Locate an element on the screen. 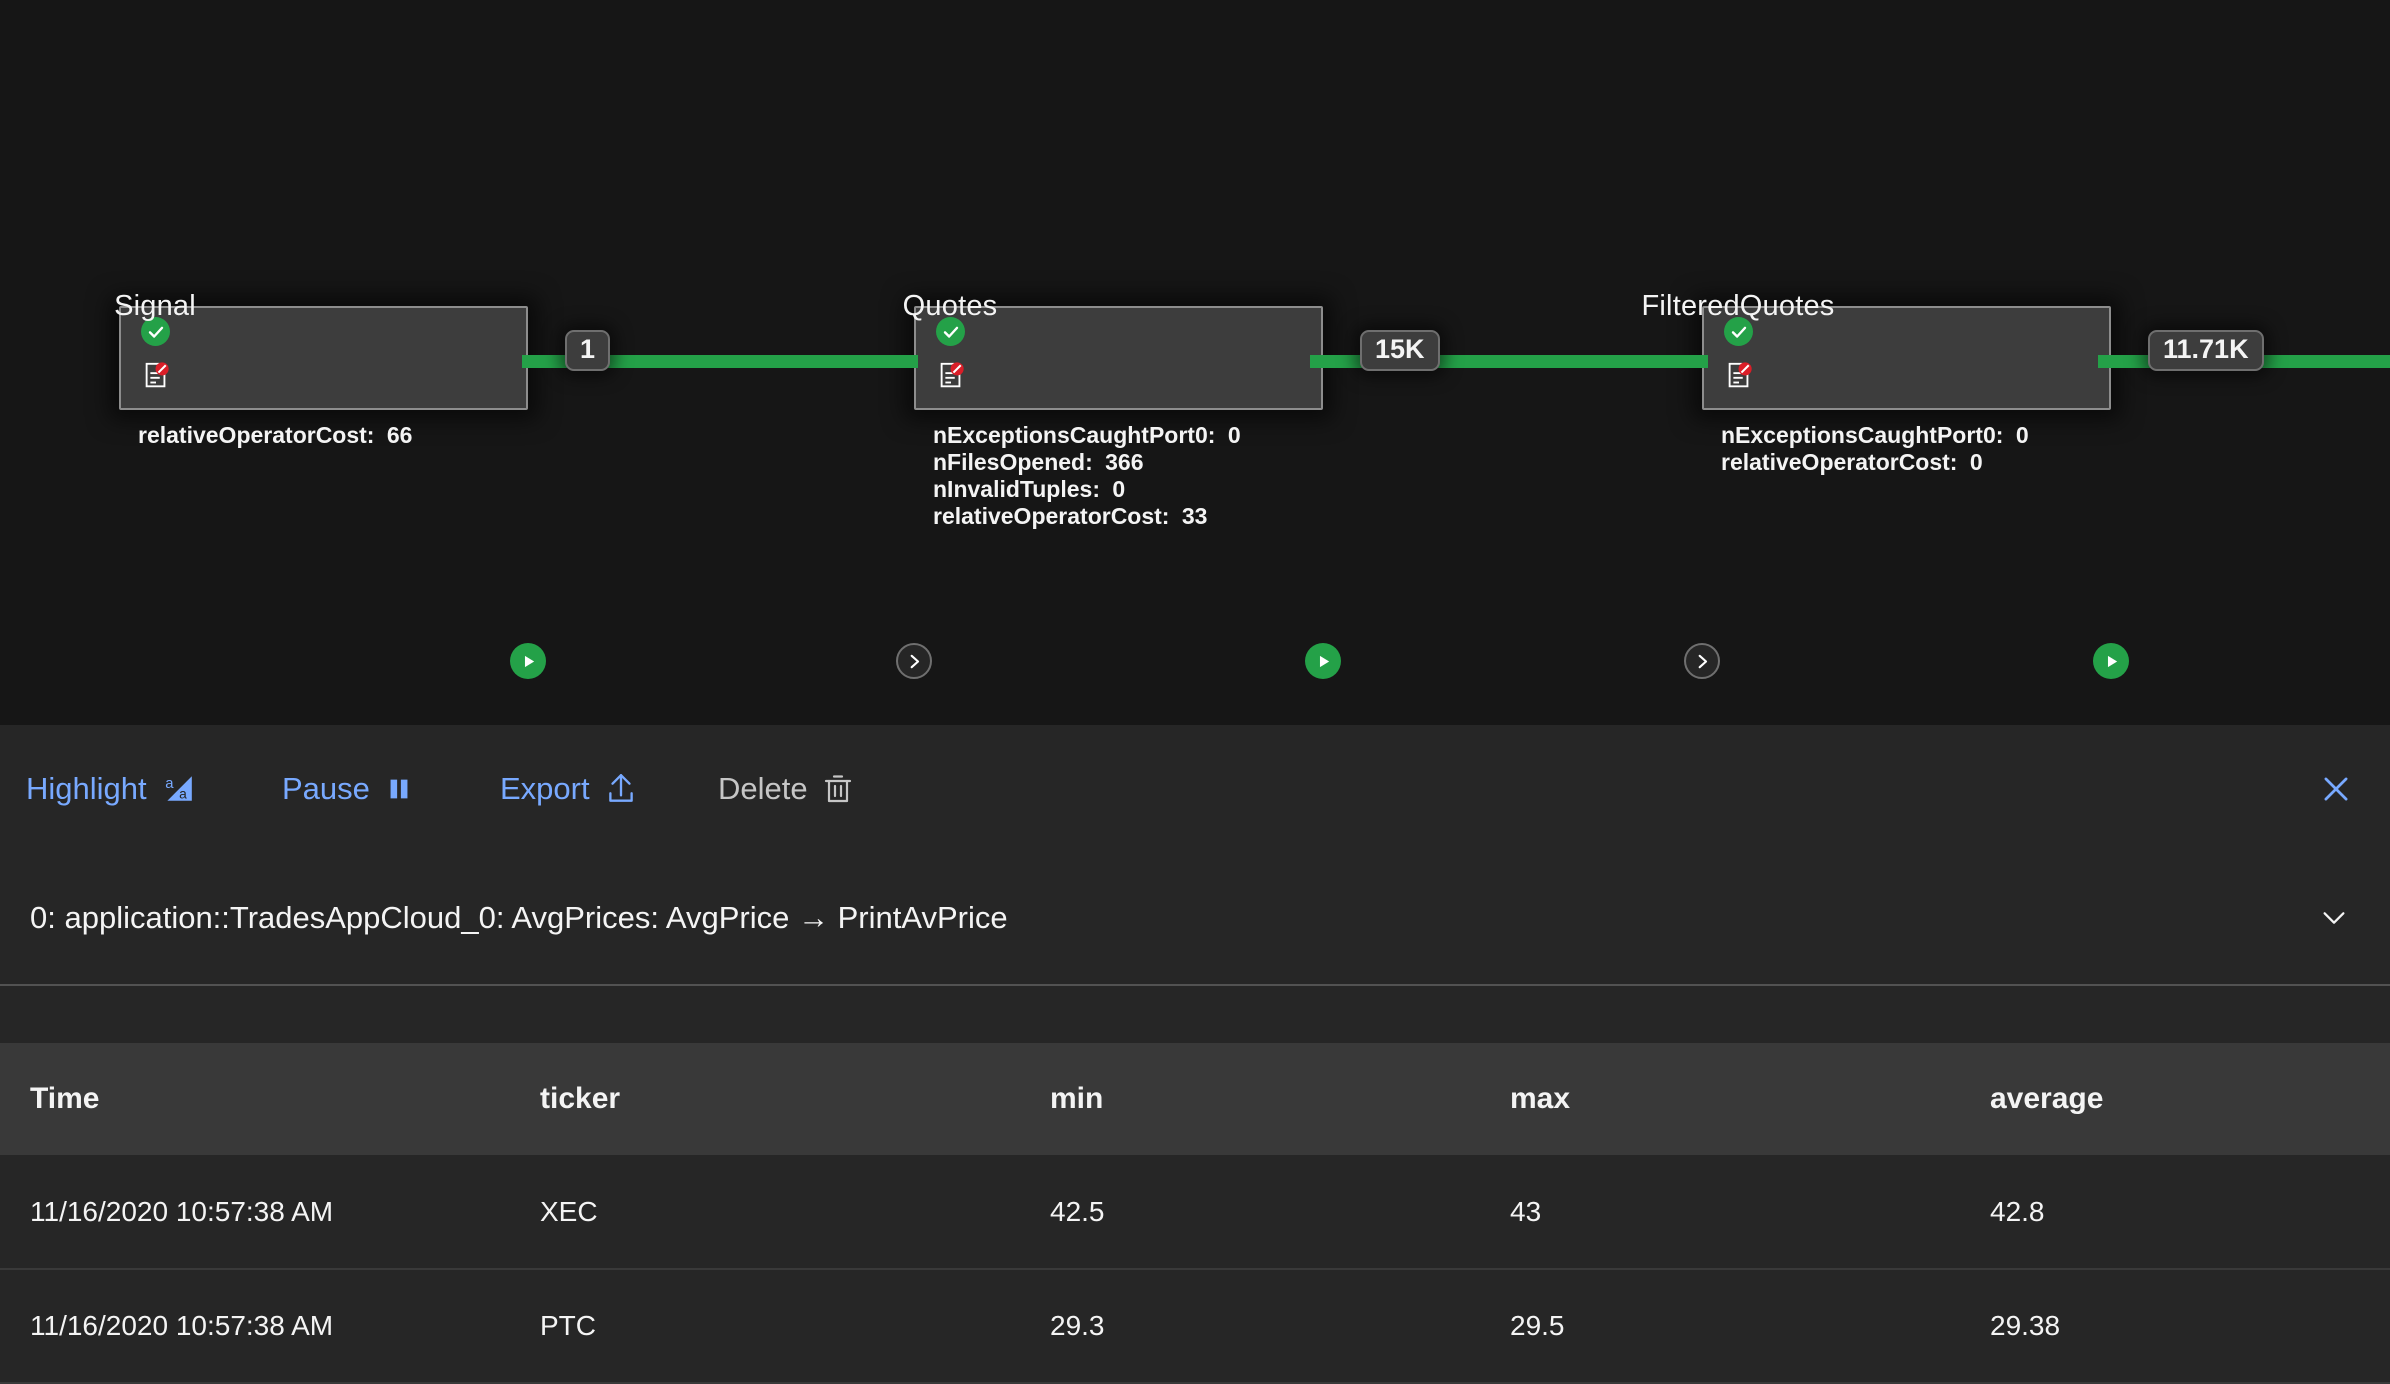 This screenshot has height=1384, width=2390. metric-row: nInvalidTuples: 0 is located at coordinates (1087, 489).